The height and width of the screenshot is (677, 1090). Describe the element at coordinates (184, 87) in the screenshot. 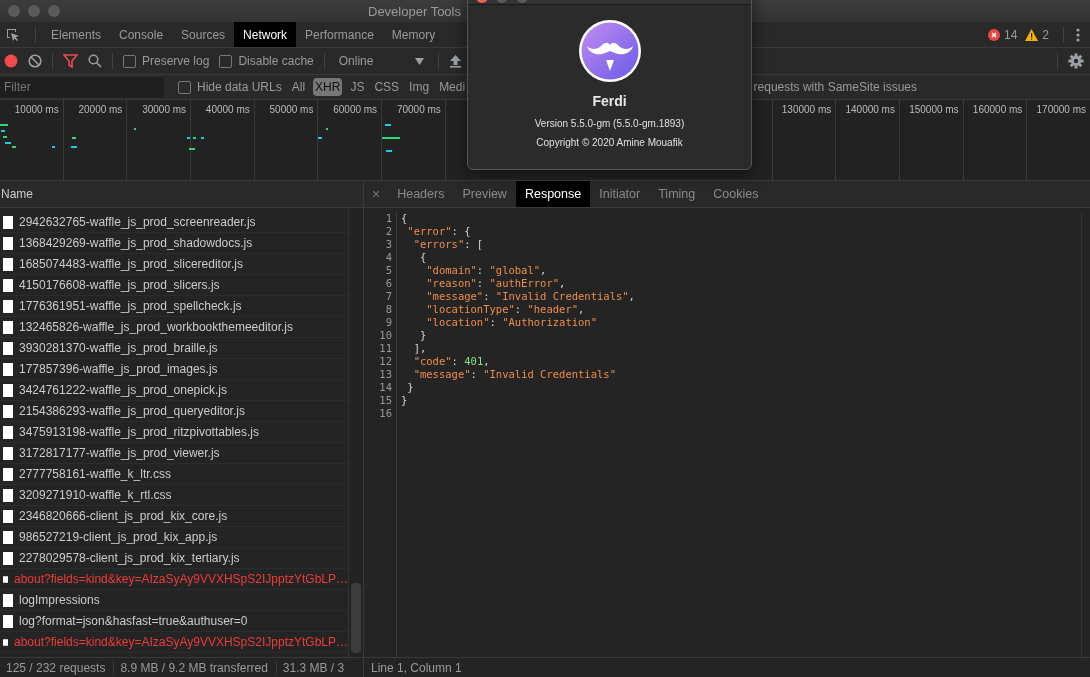

I see `hide-data-urls-checkbox` at that location.